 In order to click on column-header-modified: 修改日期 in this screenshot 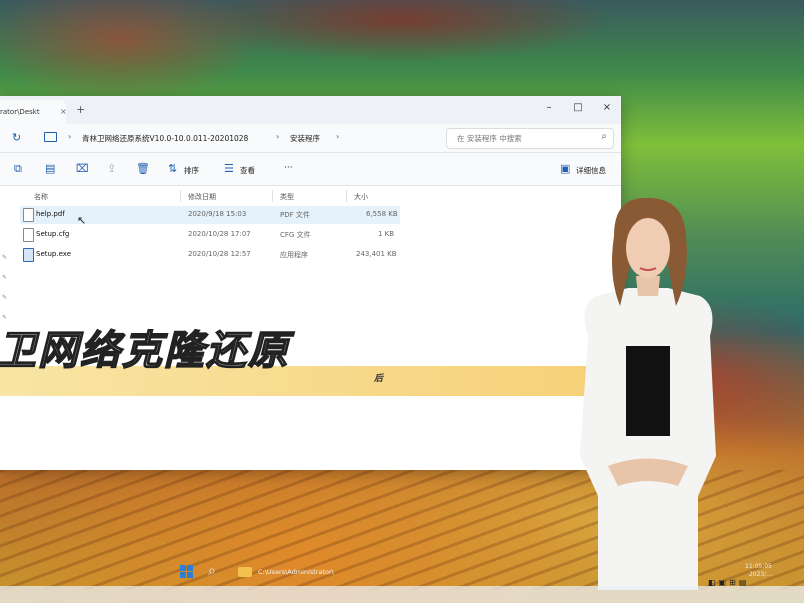, I will do `click(202, 197)`.